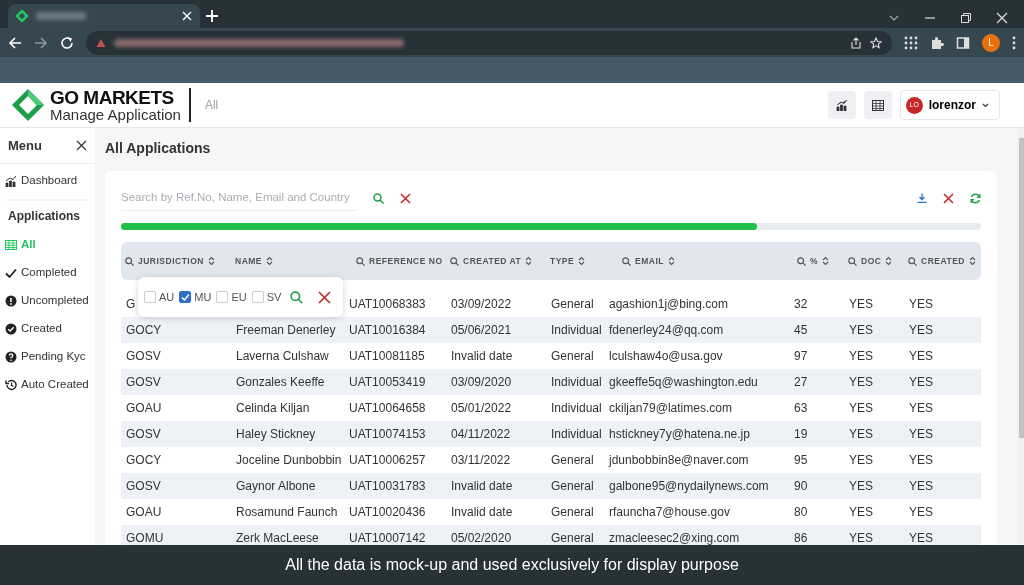 This screenshot has height=585, width=1024. I want to click on checkbox-label: EU, so click(239, 297).